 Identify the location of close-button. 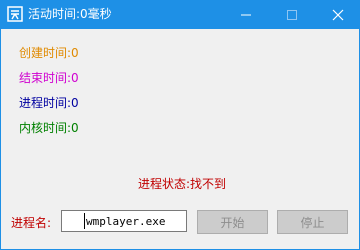
(337, 14).